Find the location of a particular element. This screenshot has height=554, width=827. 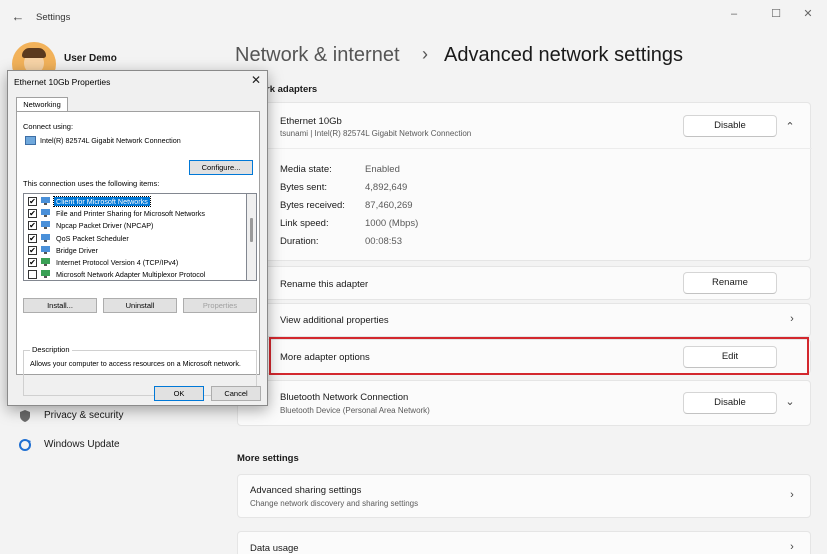

maximize-icon: ☐ is located at coordinates (776, 14).